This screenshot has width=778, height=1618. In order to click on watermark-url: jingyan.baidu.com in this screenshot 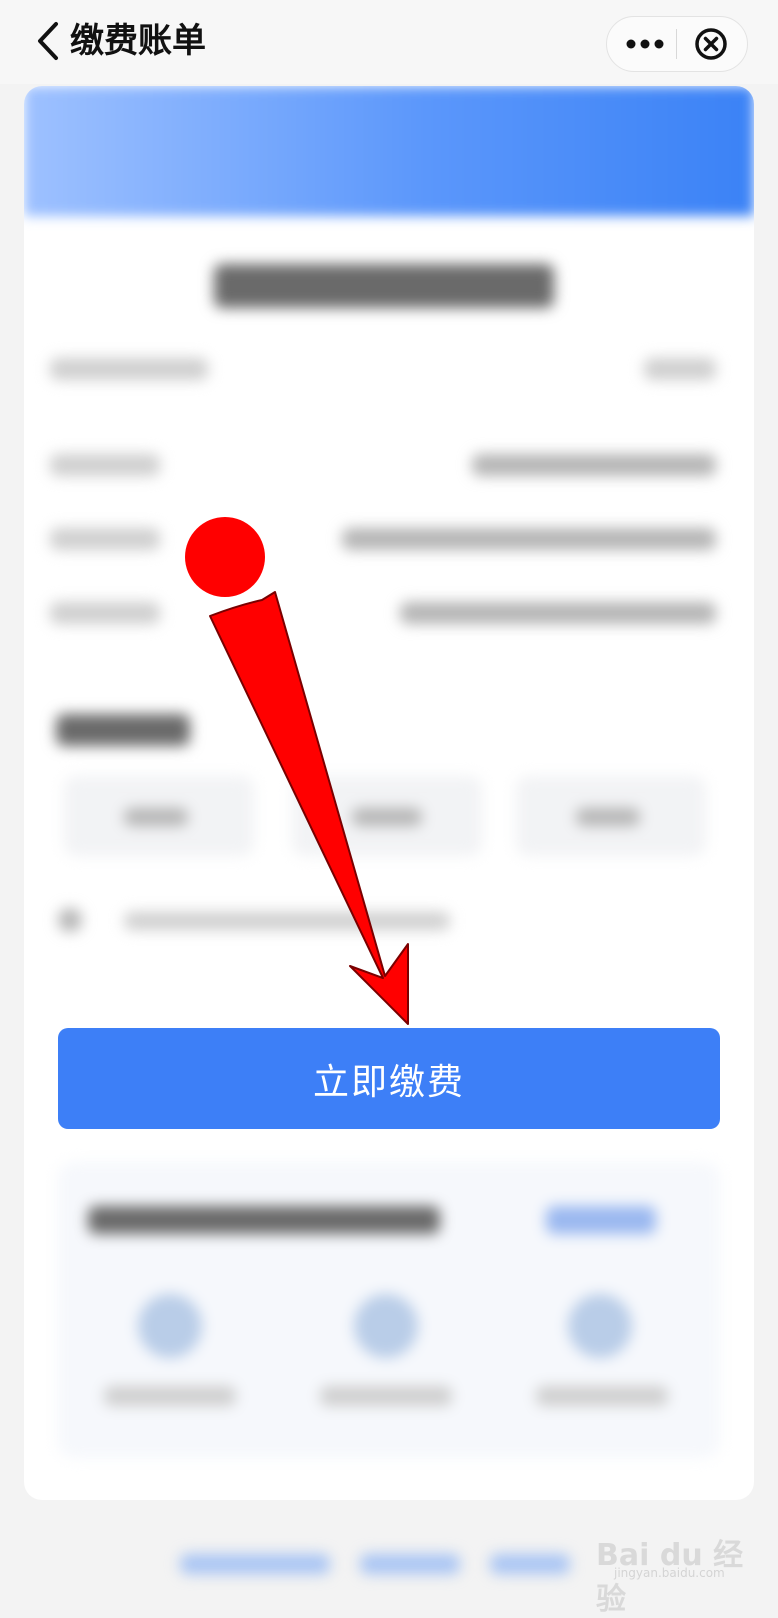, I will do `click(669, 1573)`.